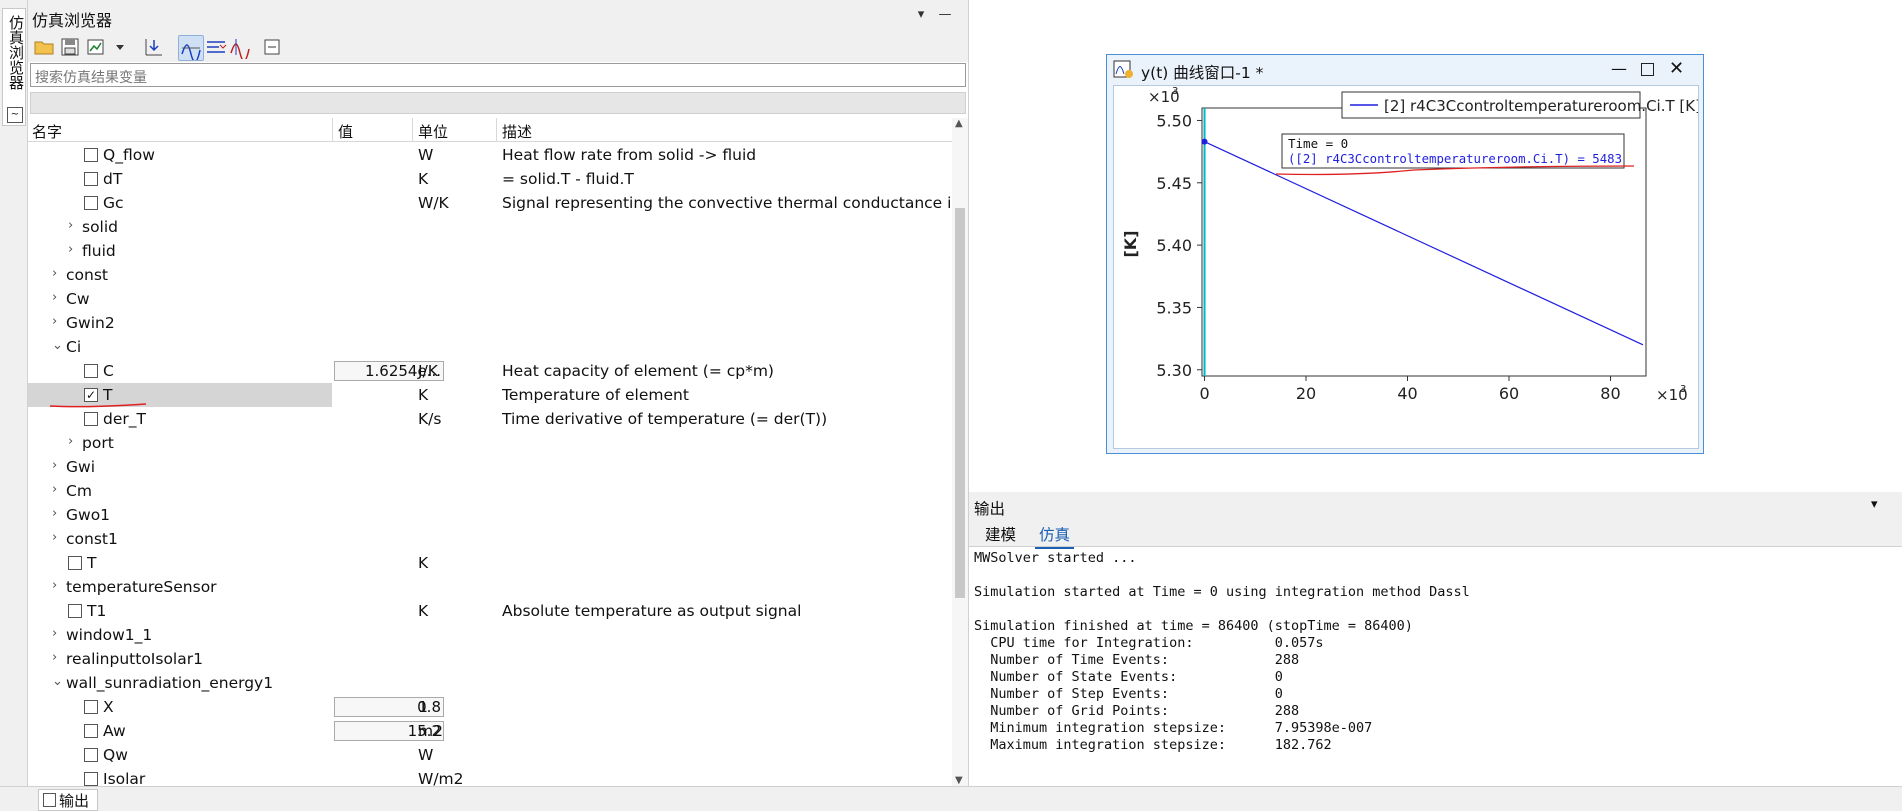 The width and height of the screenshot is (1902, 811). I want to click on log-line: Maximum integration stepsize: 182.762, so click(1153, 745).